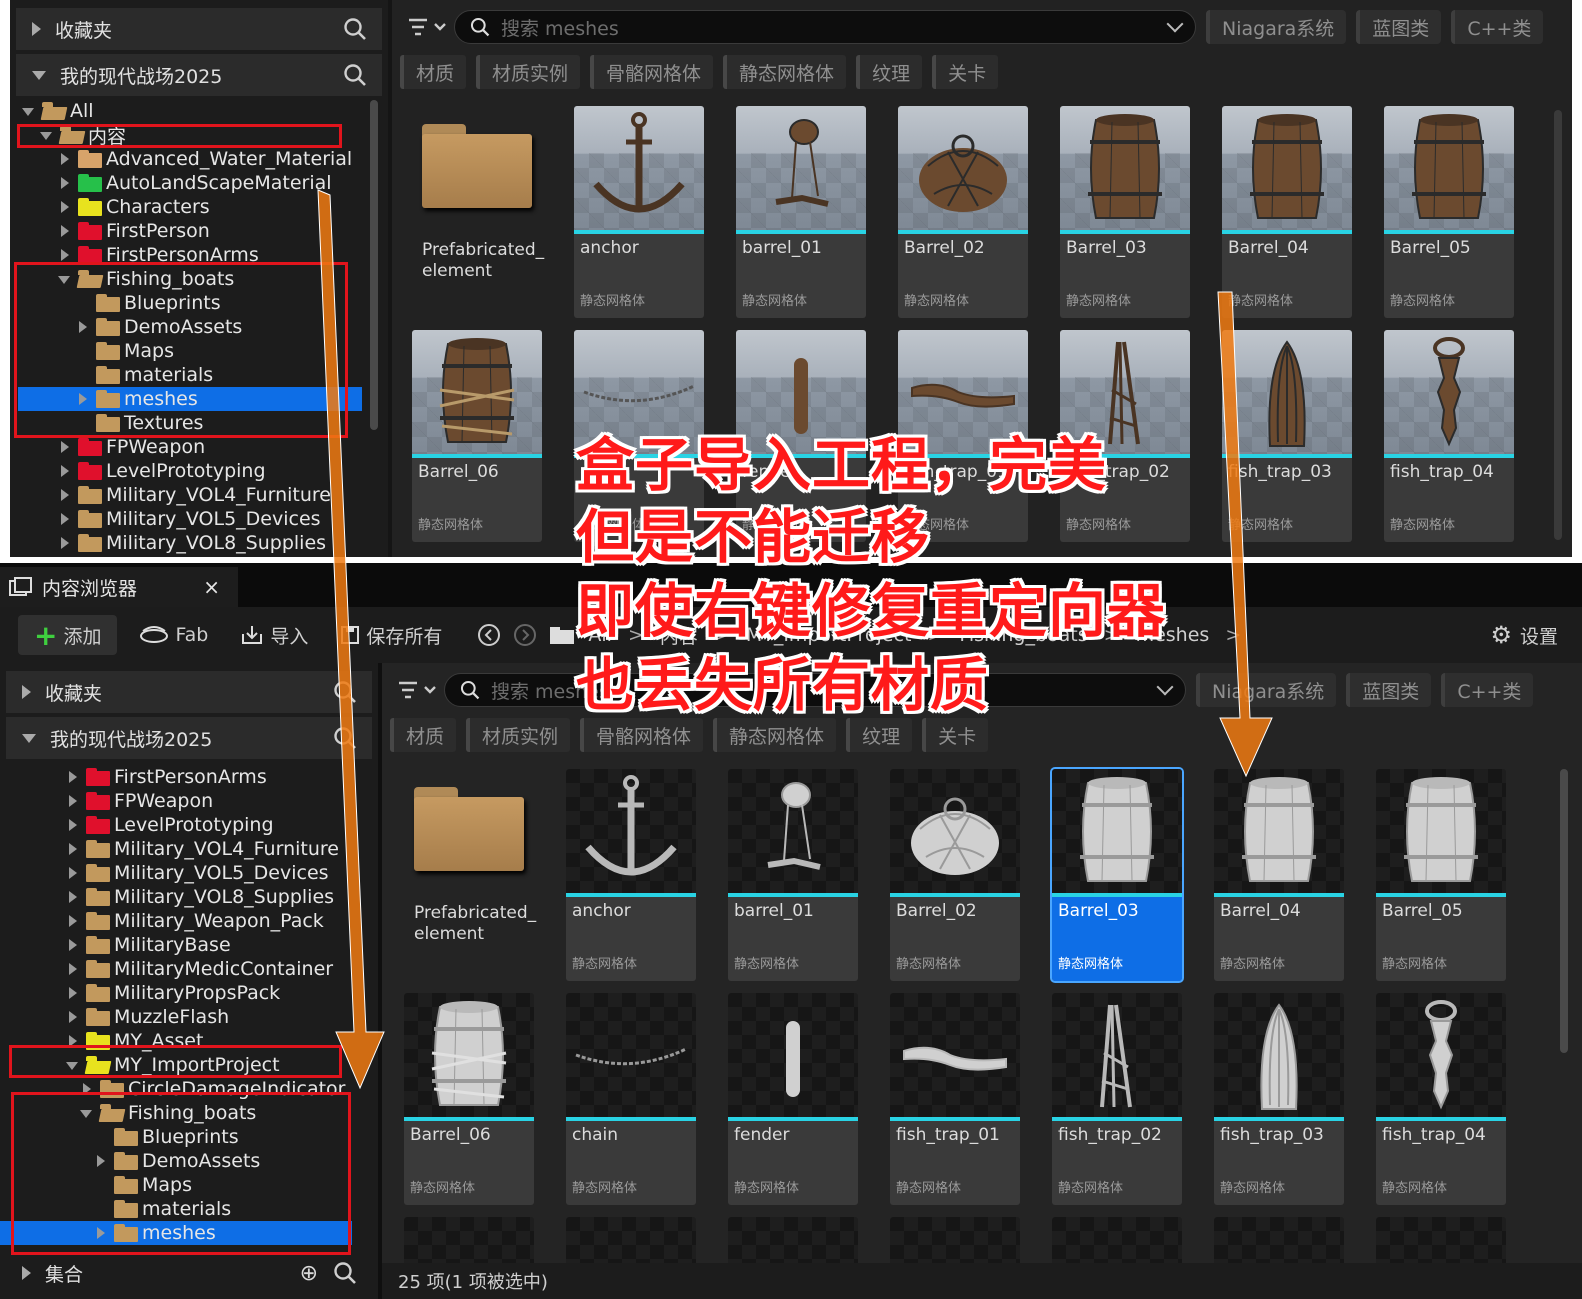  I want to click on top-favorites-header: 收藏夹, so click(199, 29).